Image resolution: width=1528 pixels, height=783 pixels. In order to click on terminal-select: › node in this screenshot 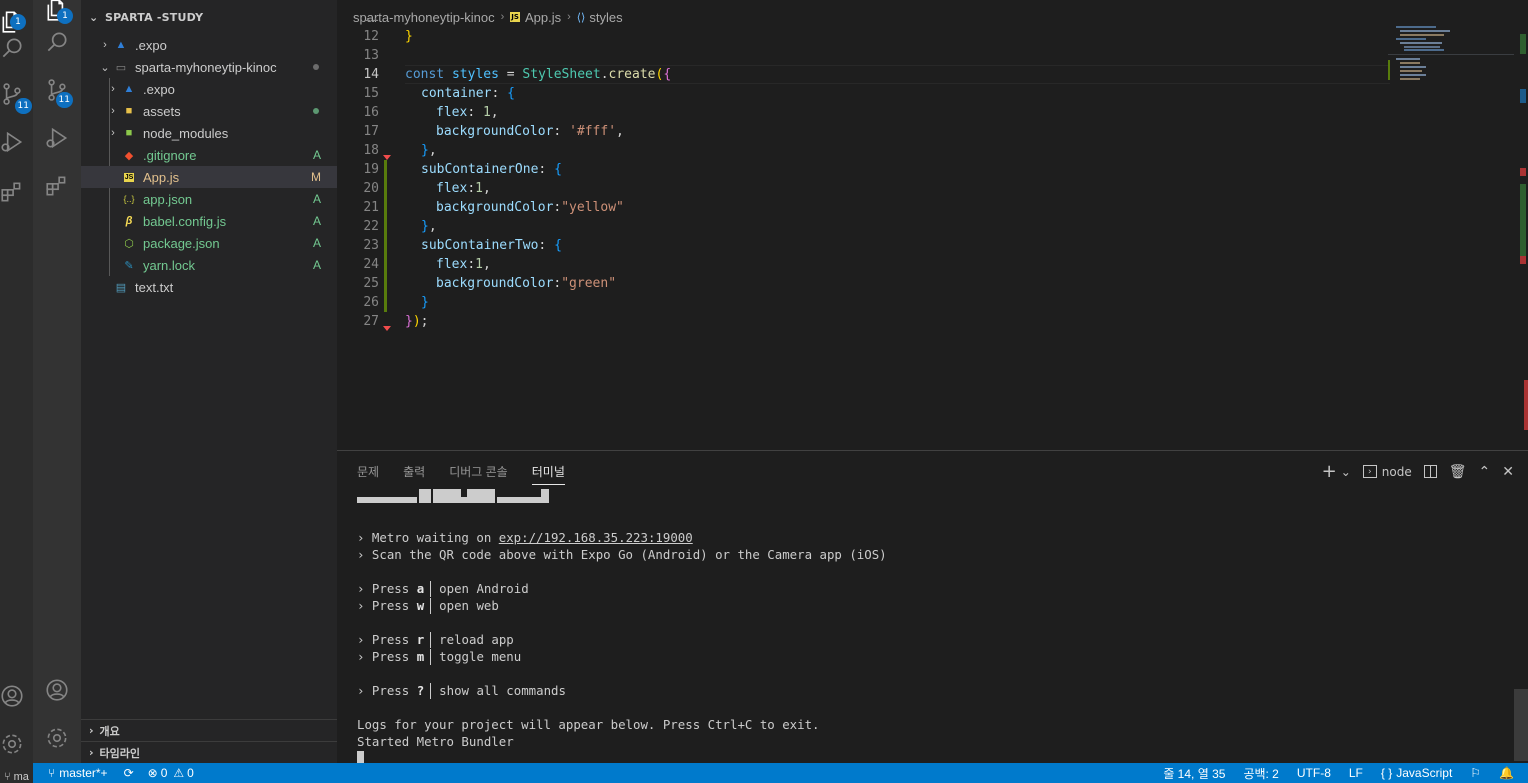, I will do `click(1387, 472)`.